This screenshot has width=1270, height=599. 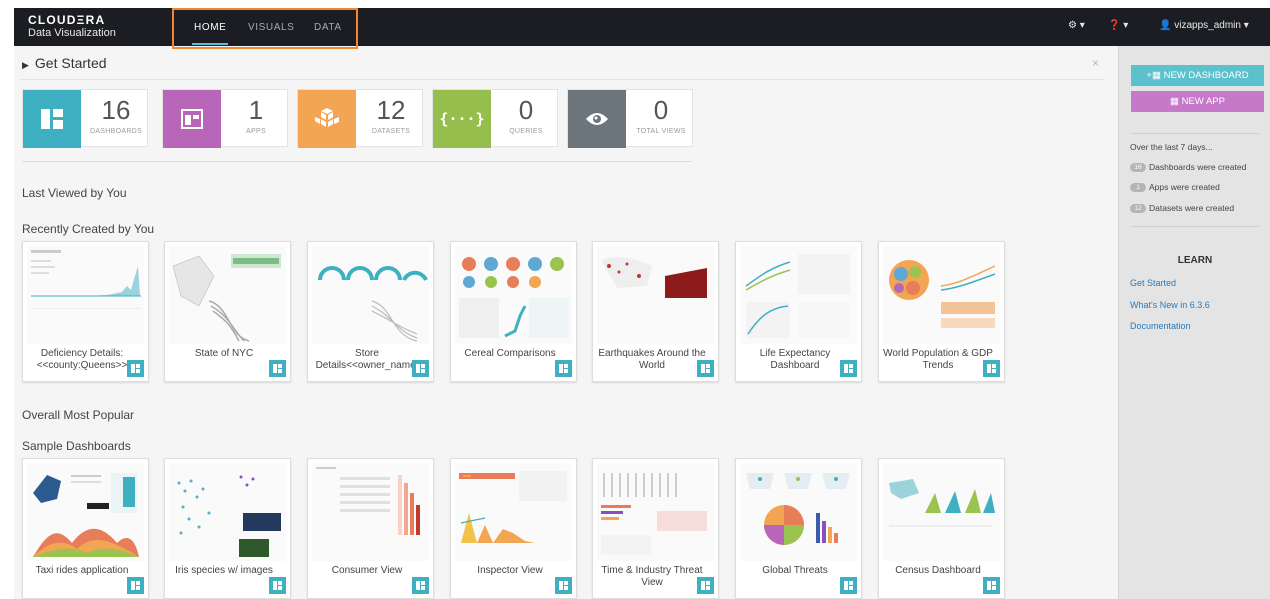 What do you see at coordinates (391, 110) in the screenshot?
I see `stat-value: 12` at bounding box center [391, 110].